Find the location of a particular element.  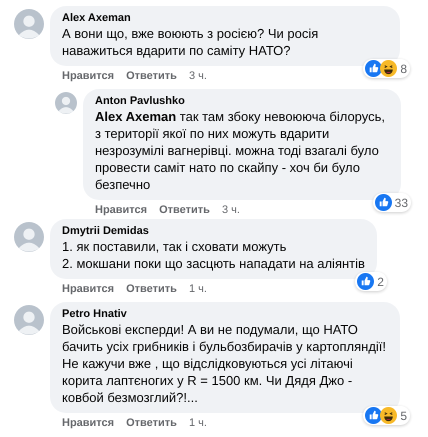

comment-text: А вони що, вже воюють з росією? Чи росія наважиться вдарити по саміту НАТО? is located at coordinates (191, 42).